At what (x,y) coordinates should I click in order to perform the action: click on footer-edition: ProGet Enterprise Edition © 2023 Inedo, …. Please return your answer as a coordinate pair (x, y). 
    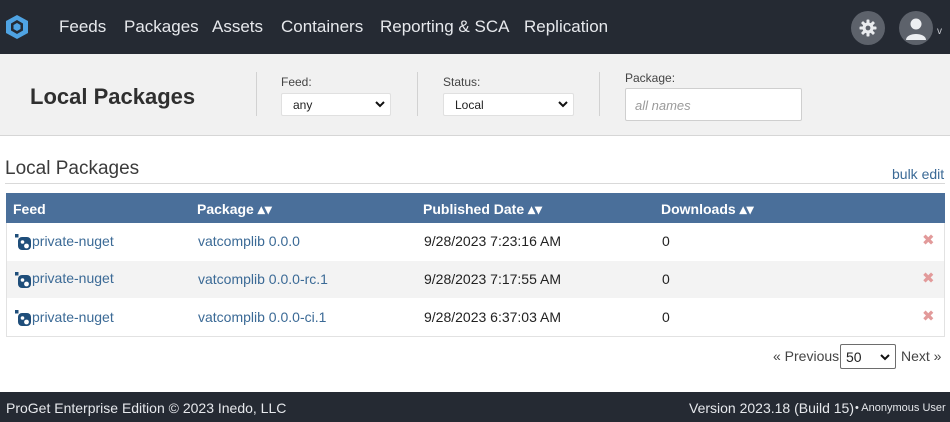
    Looking at the image, I should click on (146, 408).